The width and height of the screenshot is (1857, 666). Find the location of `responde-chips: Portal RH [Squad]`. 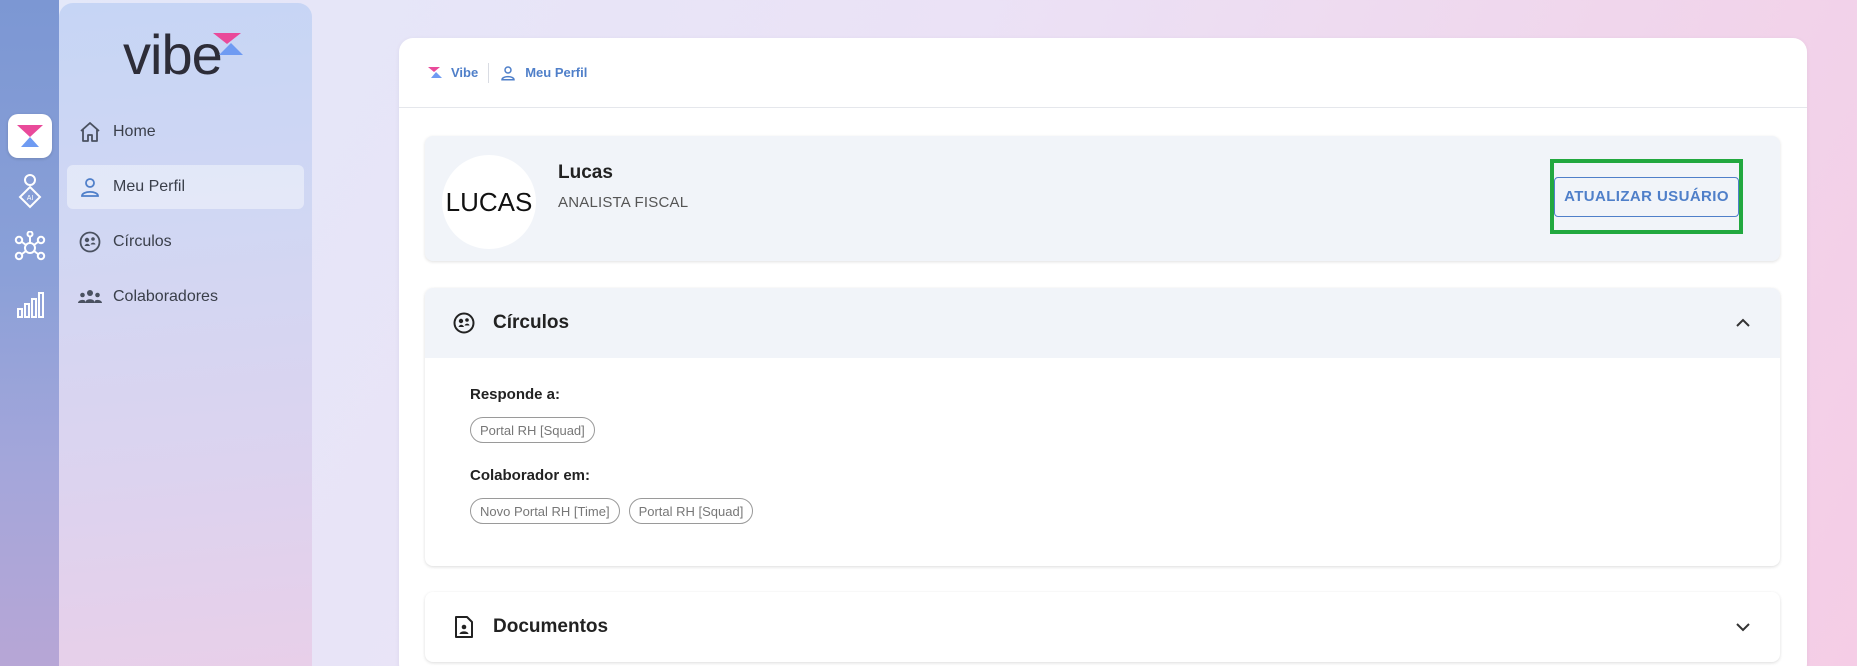

responde-chips: Portal RH [Squad] is located at coordinates (1125, 430).